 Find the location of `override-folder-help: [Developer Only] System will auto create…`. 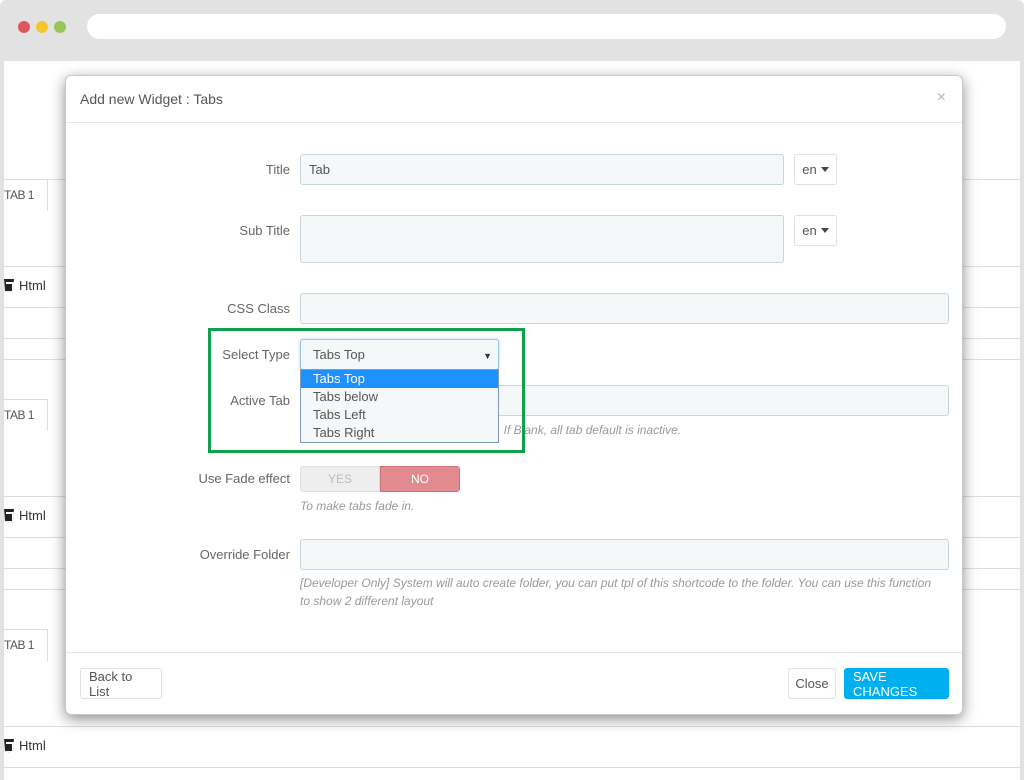

override-folder-help: [Developer Only] System will auto create… is located at coordinates (616, 592).